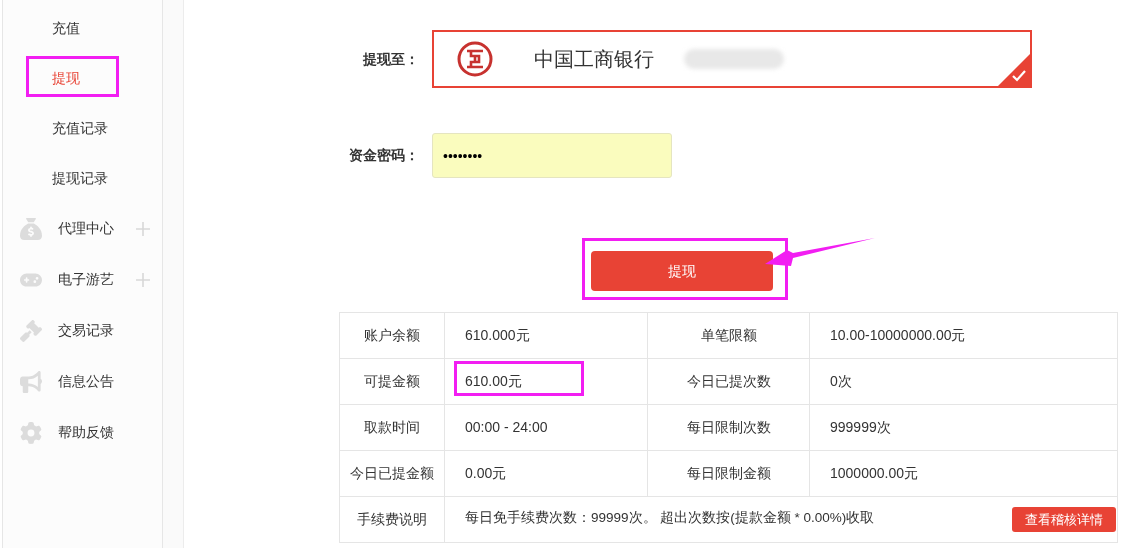 This screenshot has width=1132, height=548. Describe the element at coordinates (552, 155) in the screenshot. I see `password-field: ••••••••` at that location.